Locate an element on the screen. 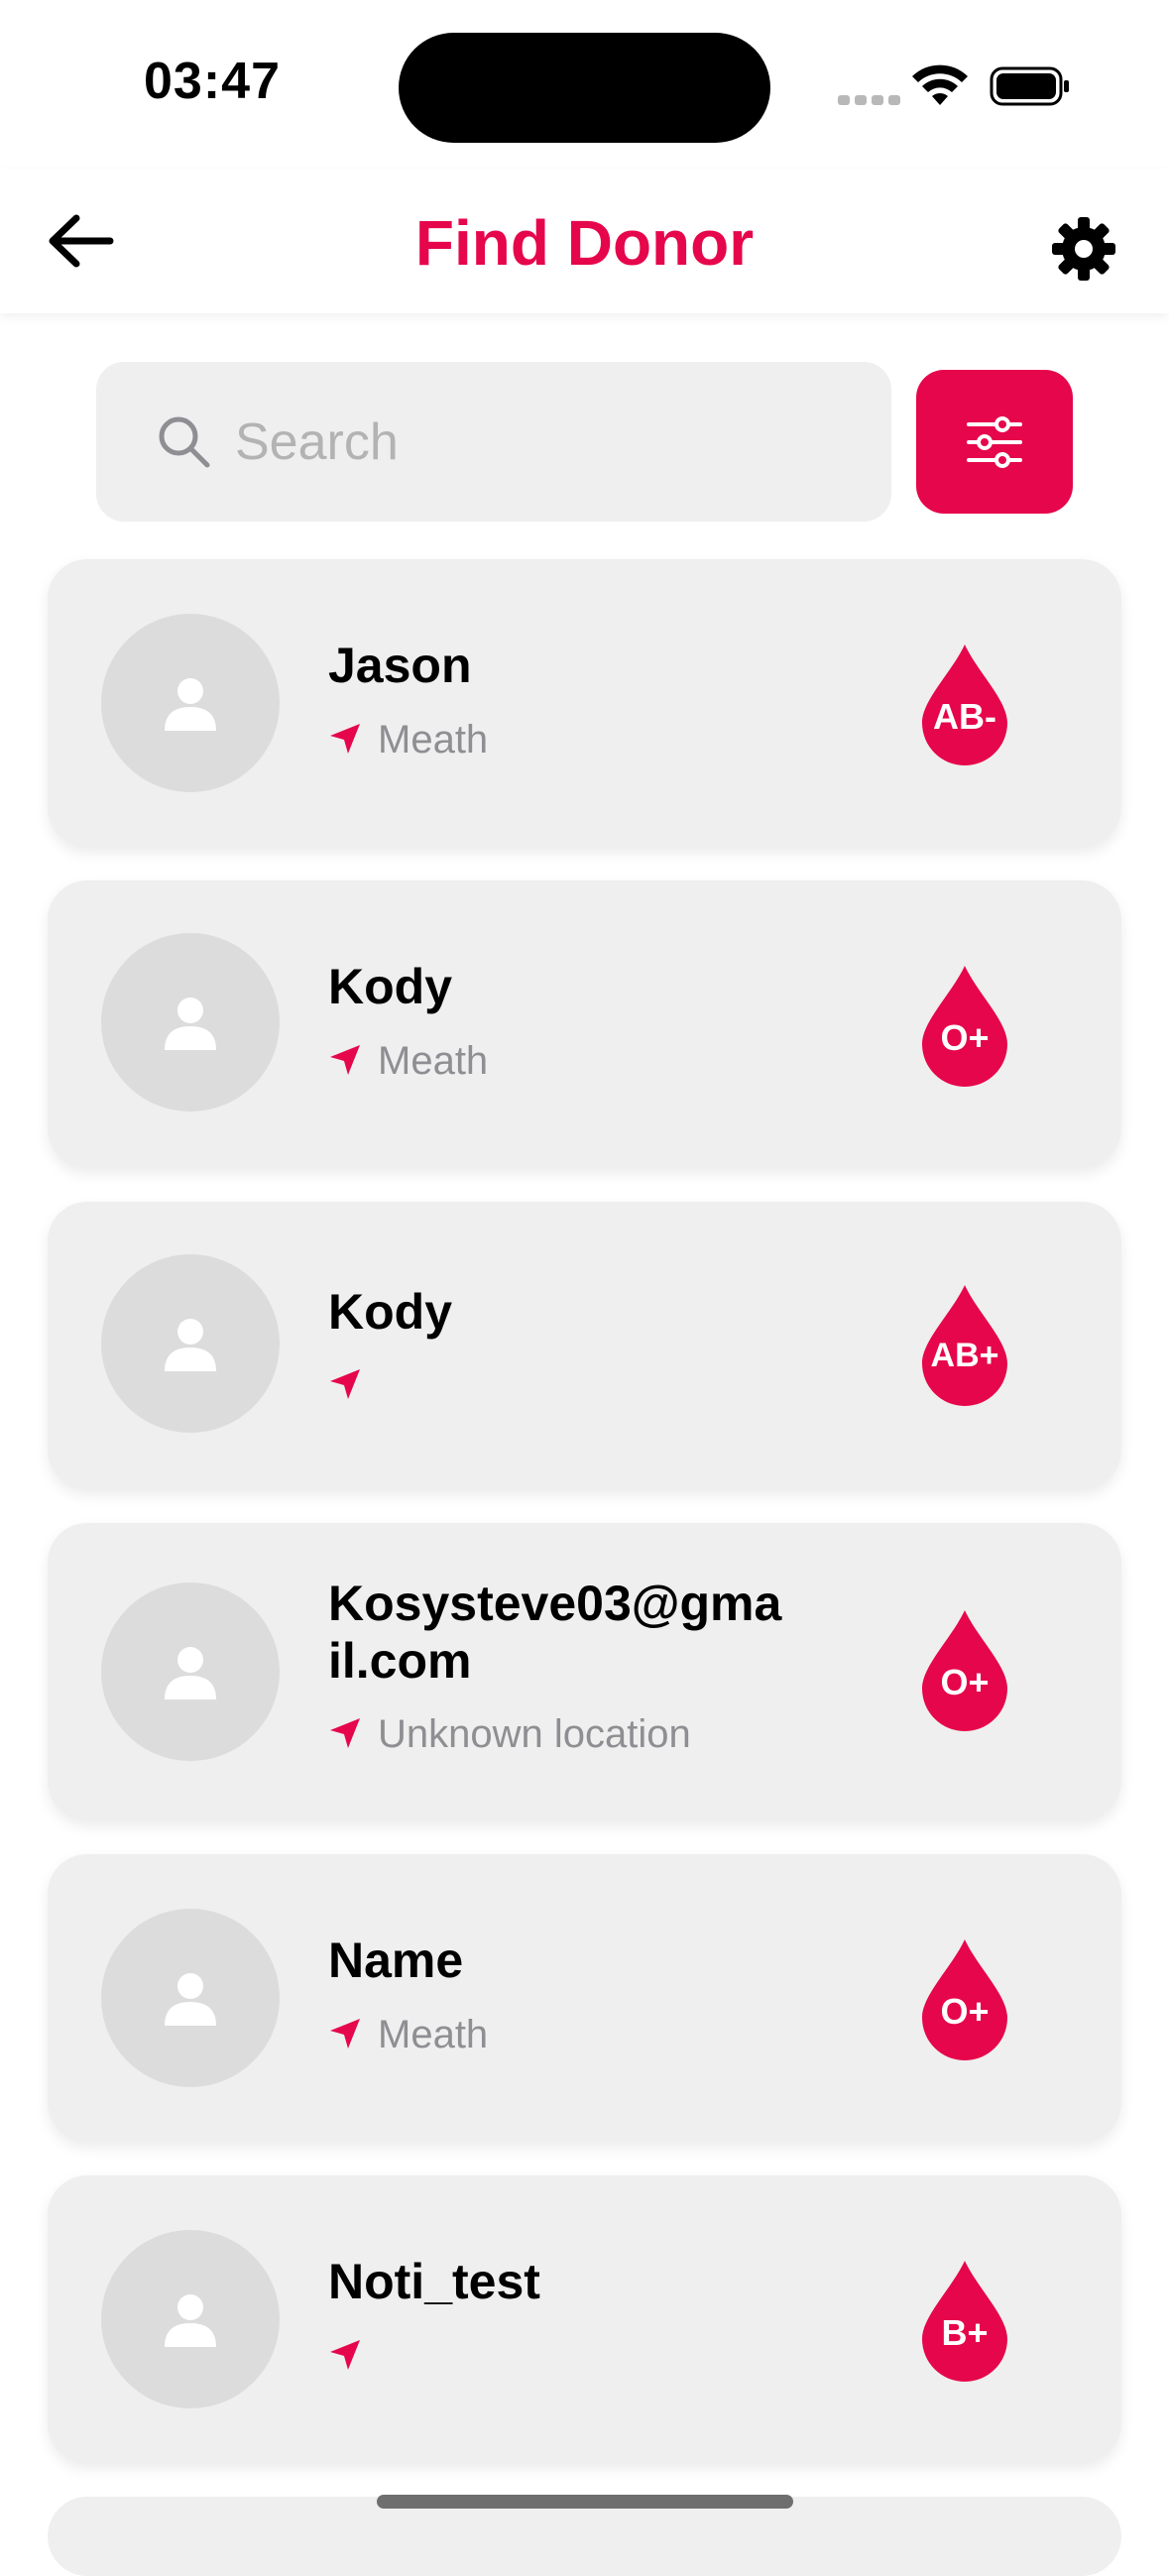  donor-card: Noti_test B+ is located at coordinates (584, 2319).